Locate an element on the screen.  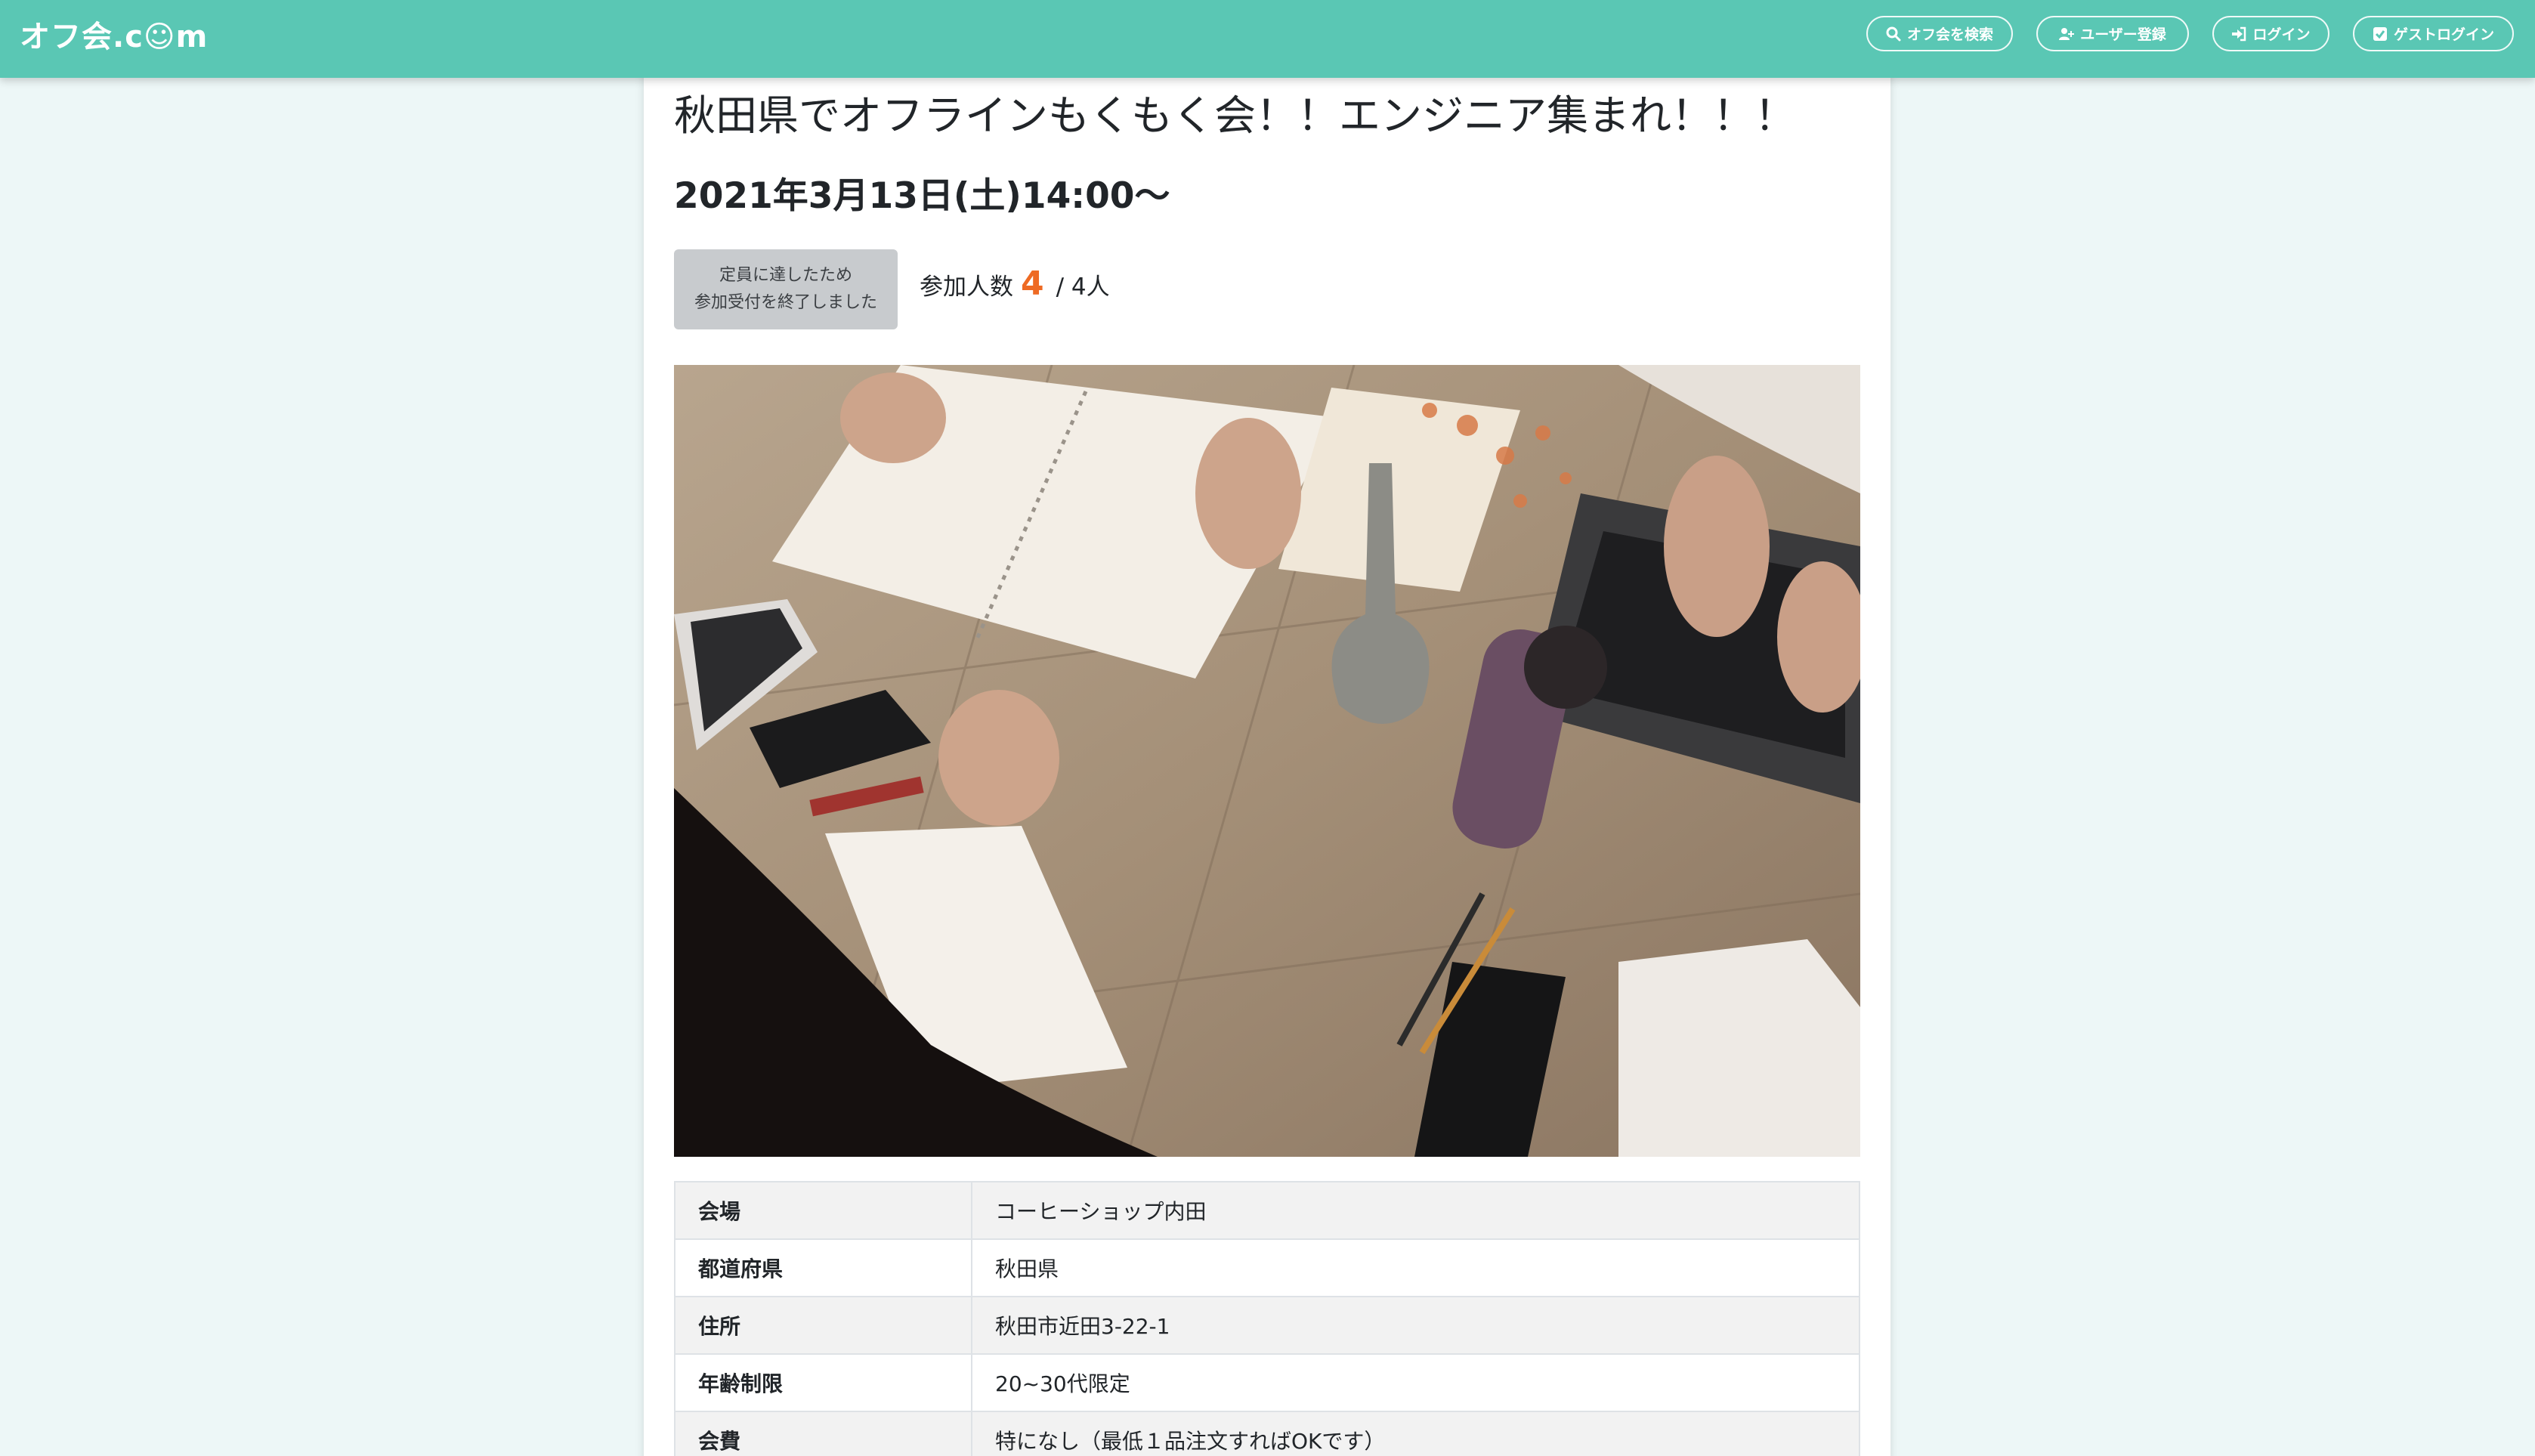
table-row: 会費 特になし（最低１品注文すればOKです） is located at coordinates (1267, 1433).